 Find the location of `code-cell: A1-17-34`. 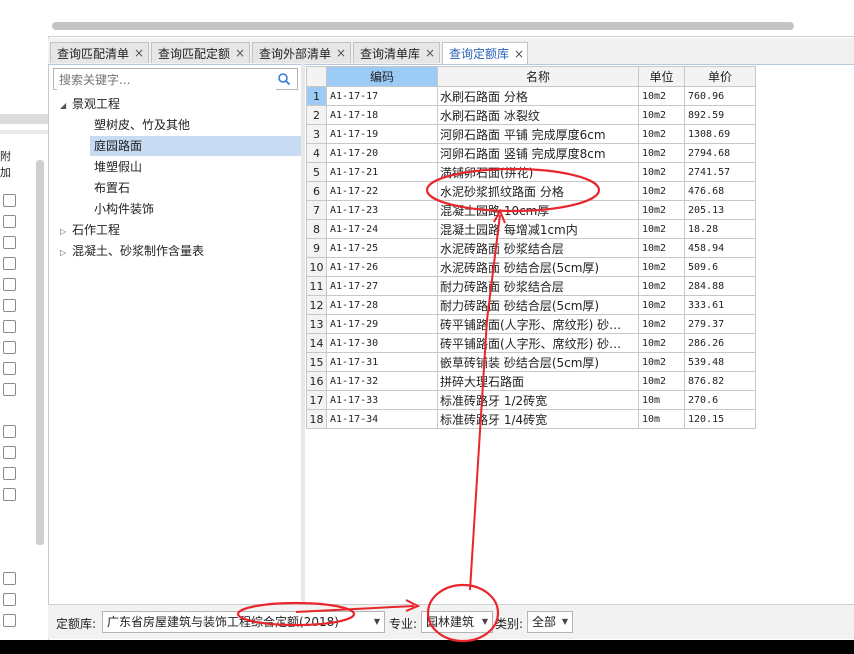

code-cell: A1-17-34 is located at coordinates (382, 419).